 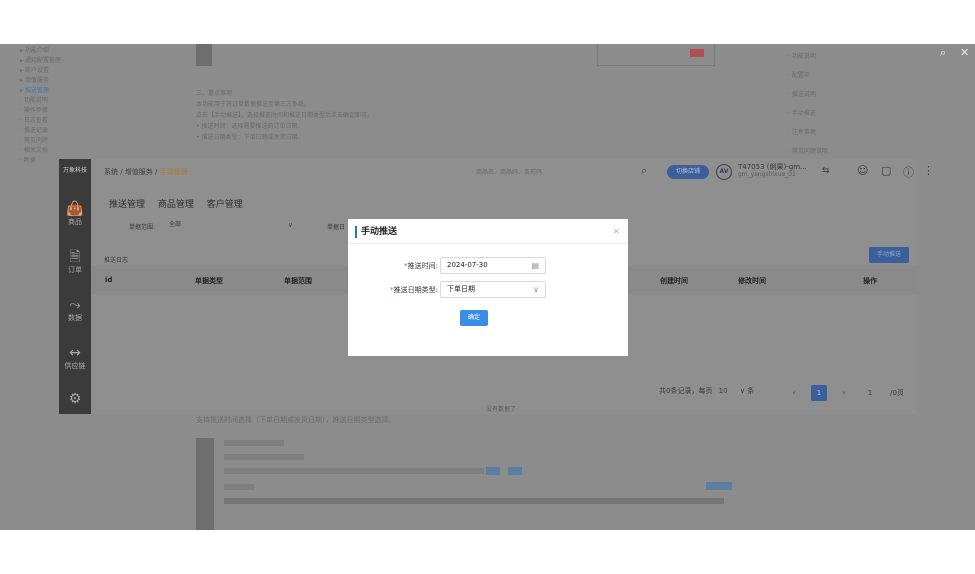 I want to click on toc-item: ▸ 增值服务, so click(x=90, y=81).